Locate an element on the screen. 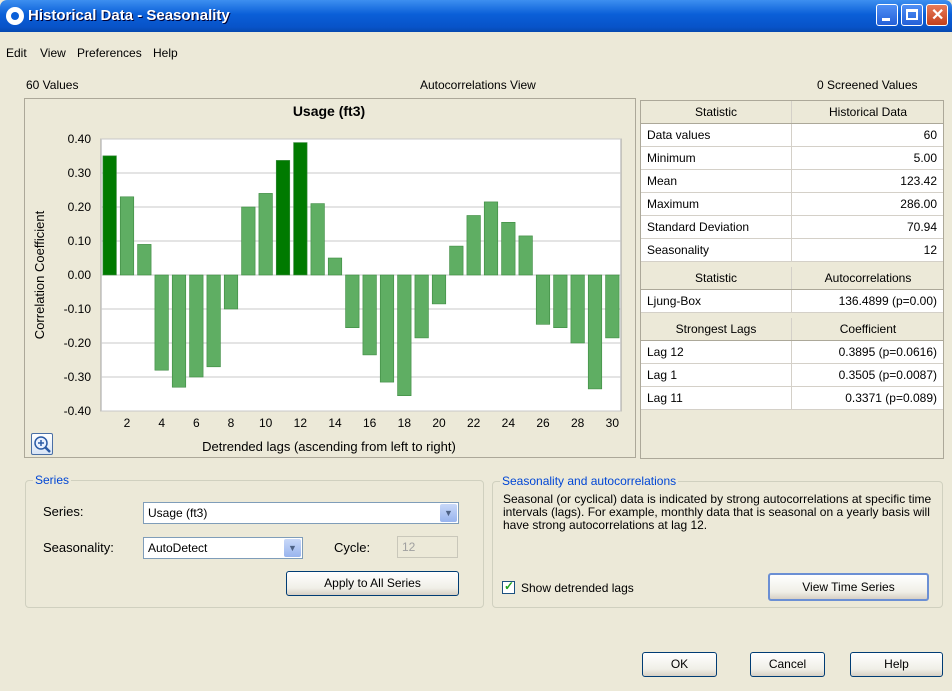  header-autocorrelations: Autocorrelations is located at coordinates (868, 278).